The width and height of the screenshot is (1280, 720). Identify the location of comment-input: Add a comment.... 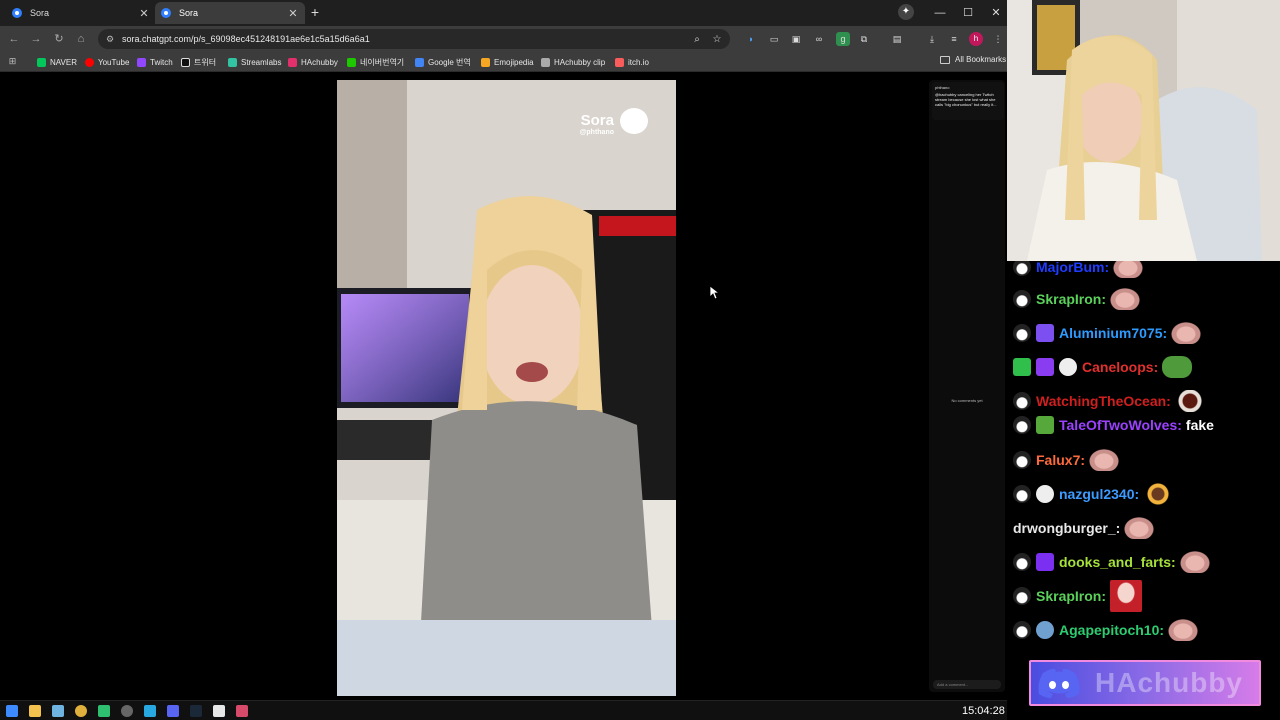
(967, 684).